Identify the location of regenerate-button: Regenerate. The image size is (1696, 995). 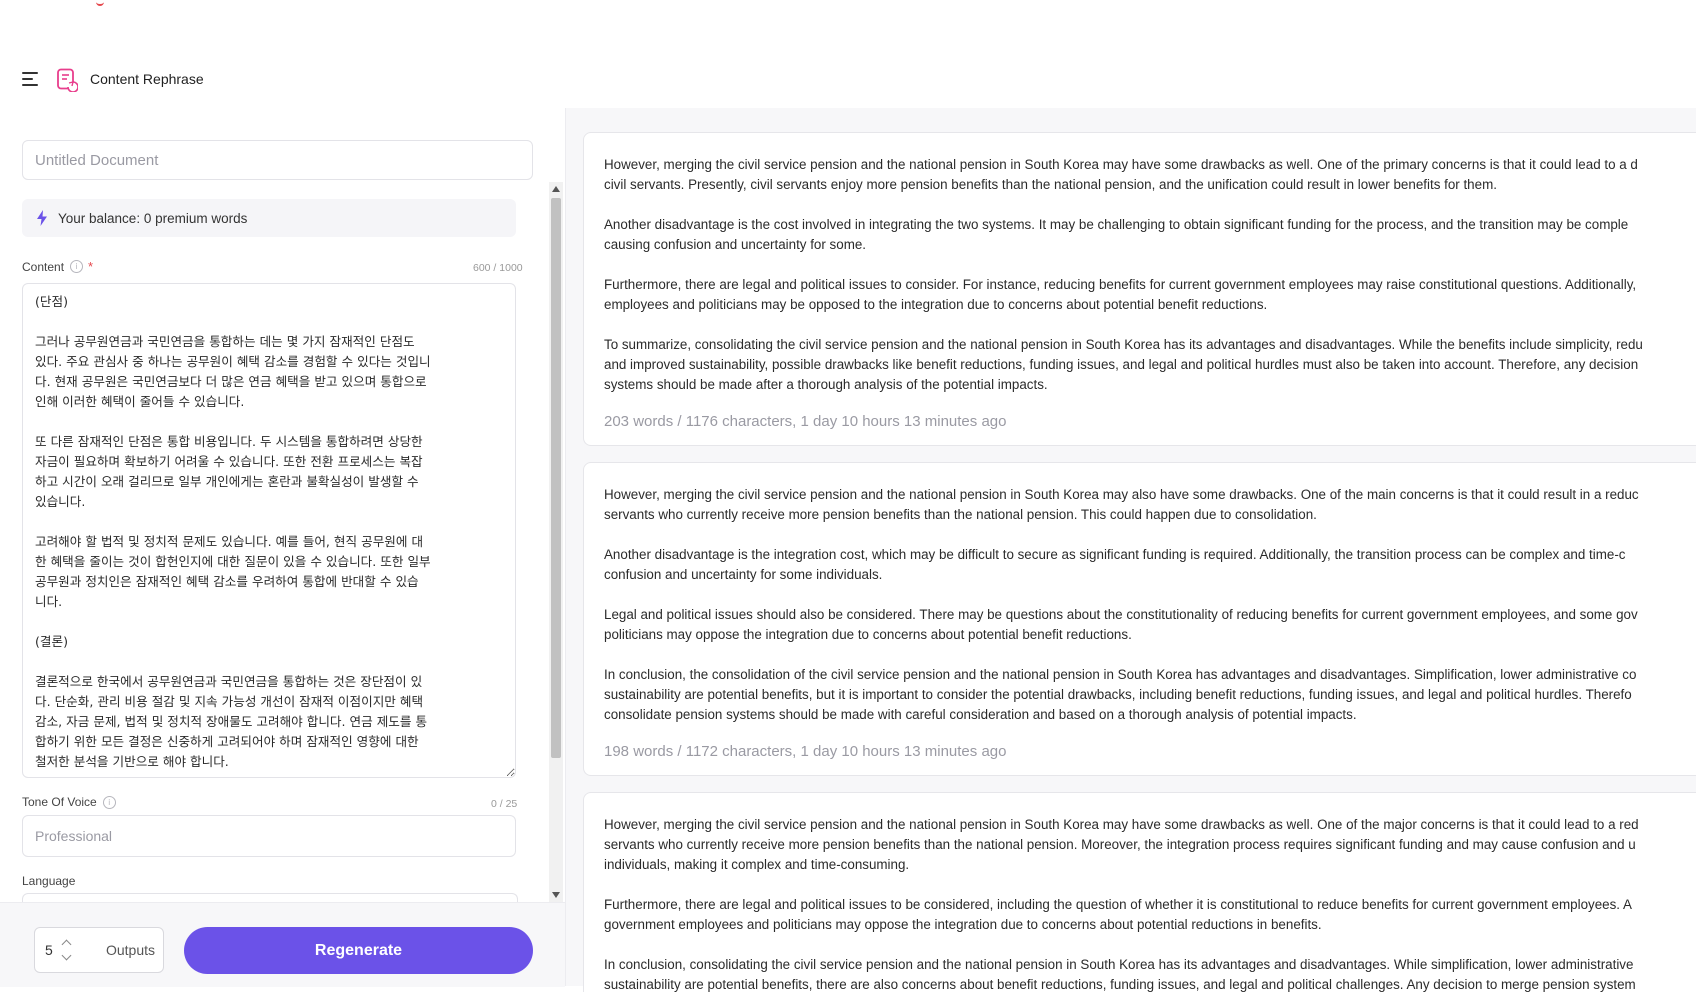
(358, 950).